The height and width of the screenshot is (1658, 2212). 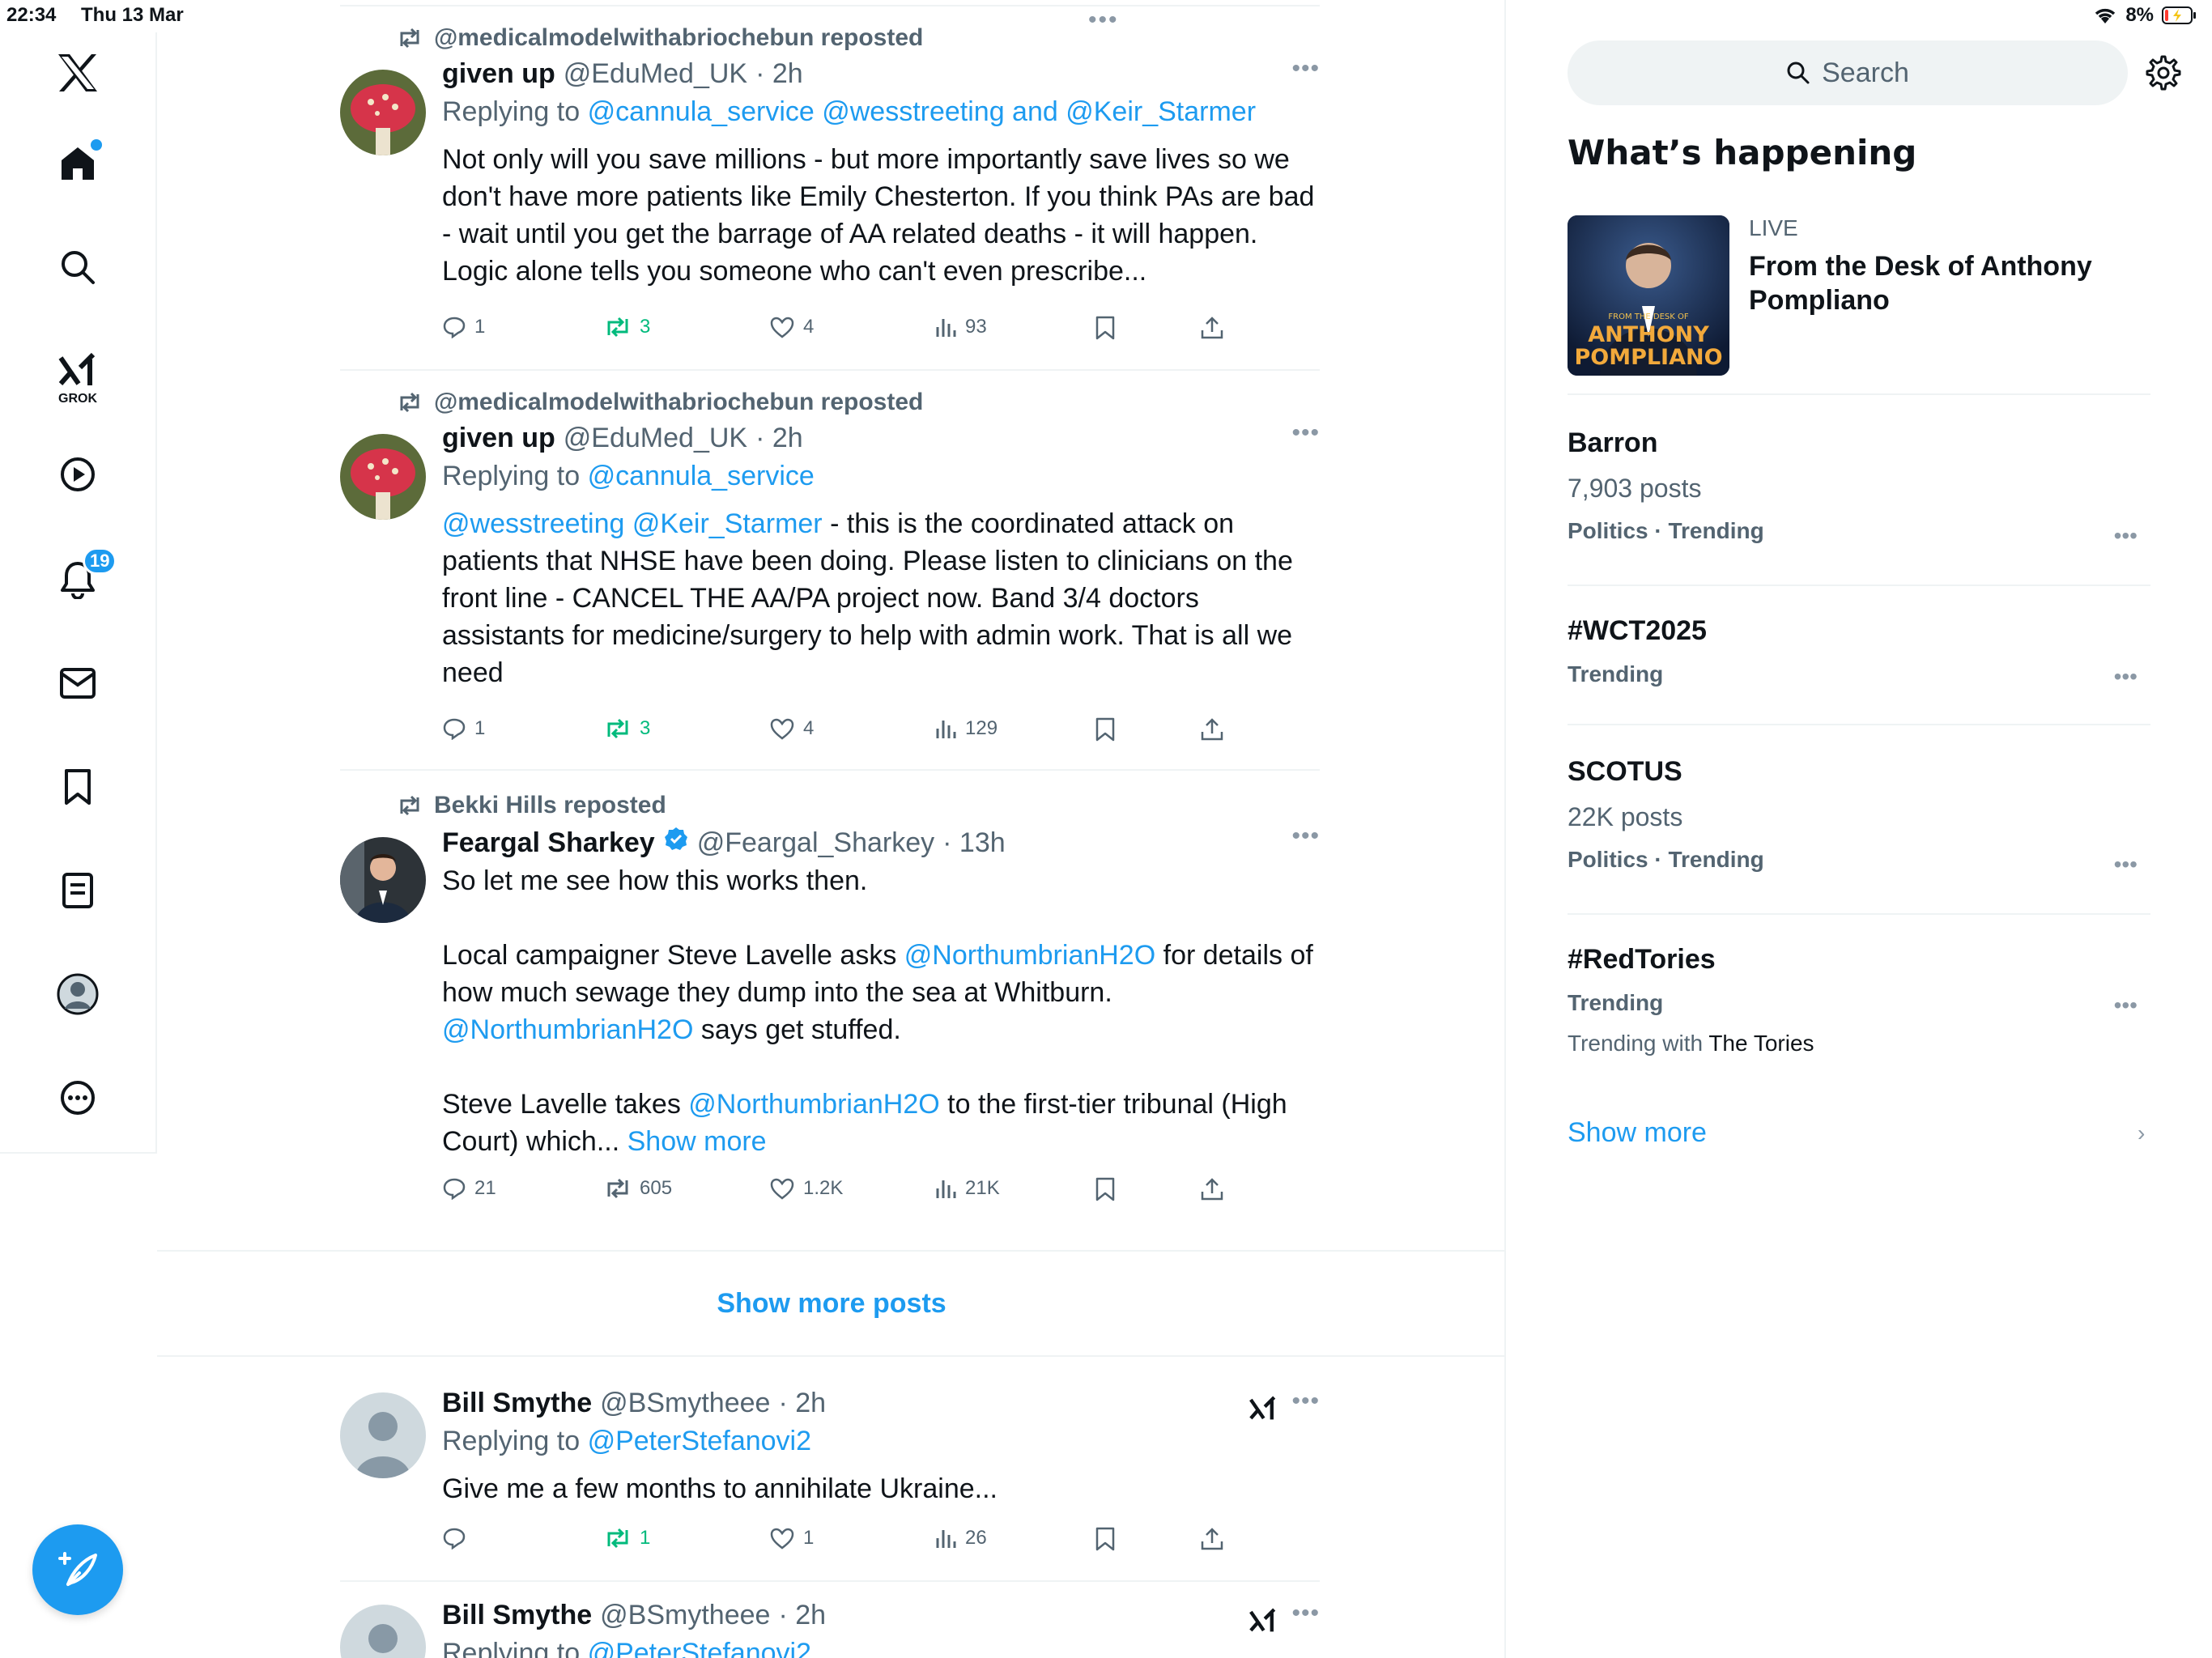 I want to click on views-button: 21K, so click(x=967, y=1188).